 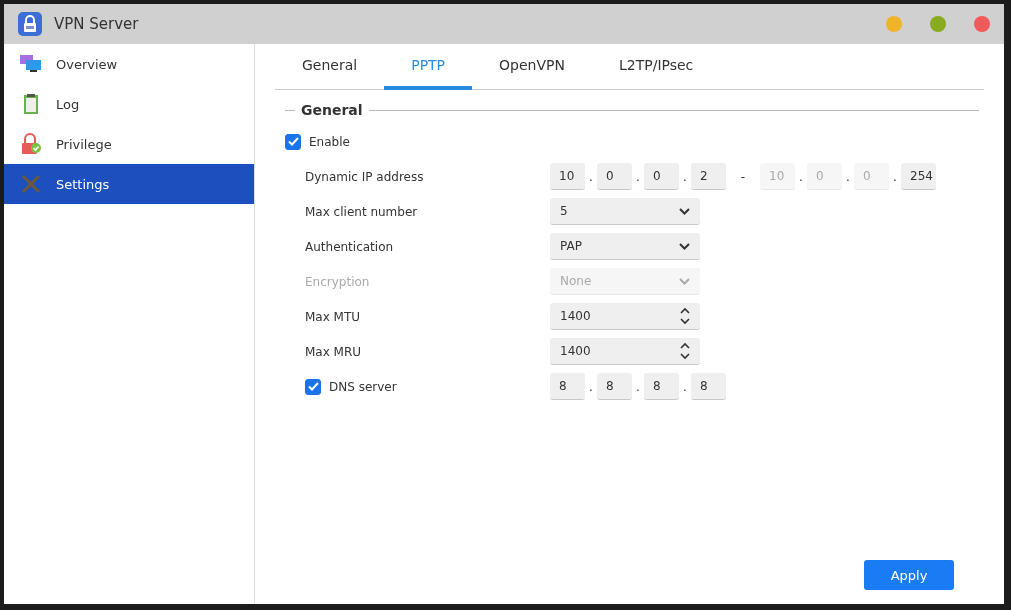 What do you see at coordinates (625, 211) in the screenshot?
I see `dropdown: 5` at bounding box center [625, 211].